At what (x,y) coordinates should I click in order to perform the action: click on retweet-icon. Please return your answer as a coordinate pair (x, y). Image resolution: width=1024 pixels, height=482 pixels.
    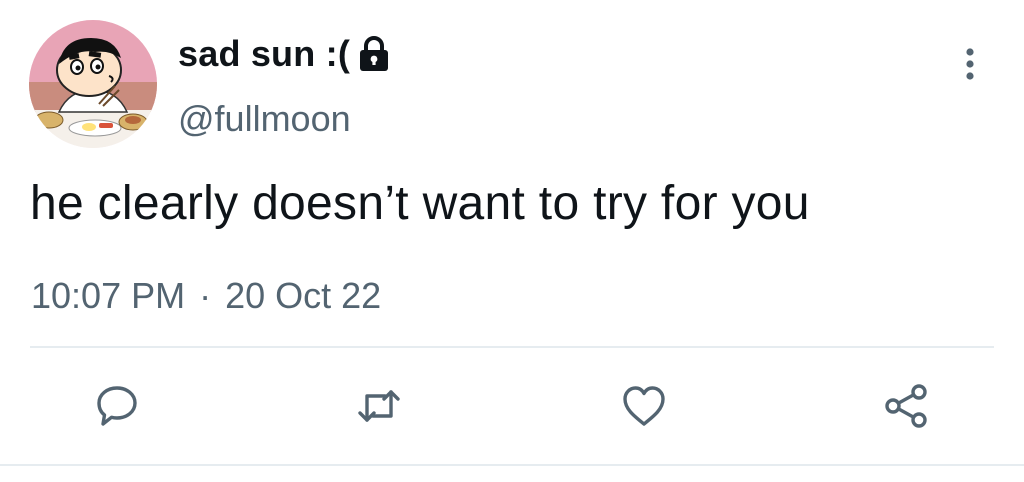
    Looking at the image, I should click on (379, 406).